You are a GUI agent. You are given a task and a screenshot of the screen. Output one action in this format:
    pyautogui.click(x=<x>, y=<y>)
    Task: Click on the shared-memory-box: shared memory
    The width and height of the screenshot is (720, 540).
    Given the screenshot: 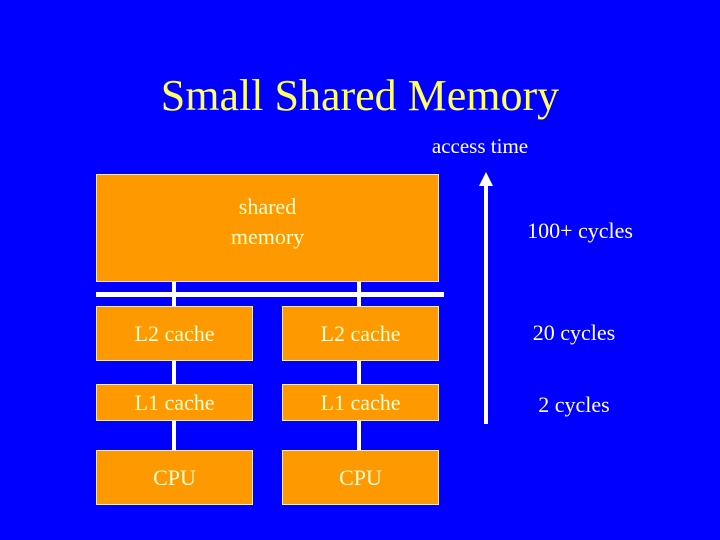 What is the action you would take?
    pyautogui.click(x=267, y=228)
    